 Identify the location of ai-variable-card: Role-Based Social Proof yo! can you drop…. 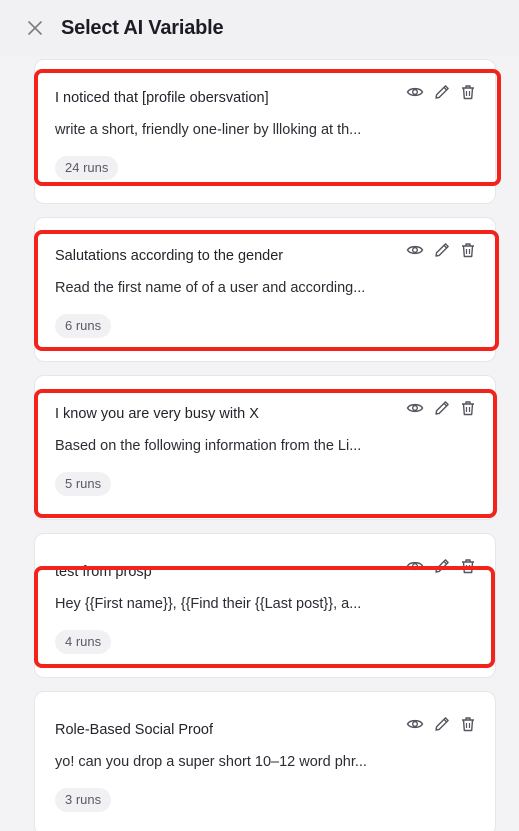
(265, 761).